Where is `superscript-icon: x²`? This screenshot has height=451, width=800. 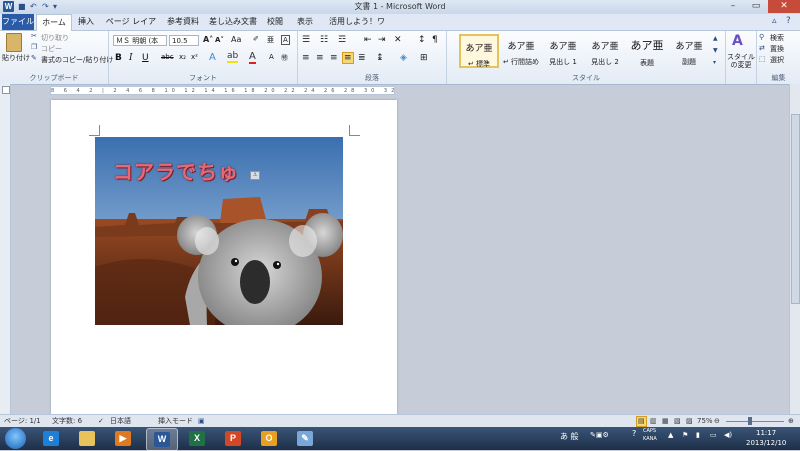 superscript-icon: x² is located at coordinates (194, 57).